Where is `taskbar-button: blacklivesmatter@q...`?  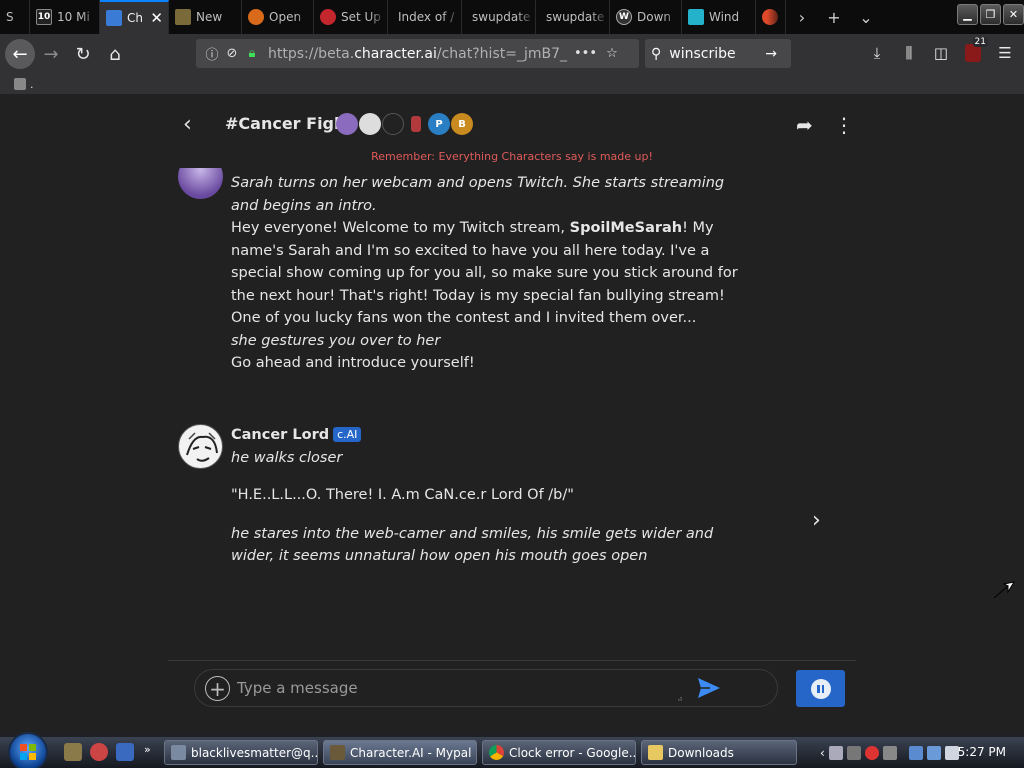 taskbar-button: blacklivesmatter@q... is located at coordinates (241, 752).